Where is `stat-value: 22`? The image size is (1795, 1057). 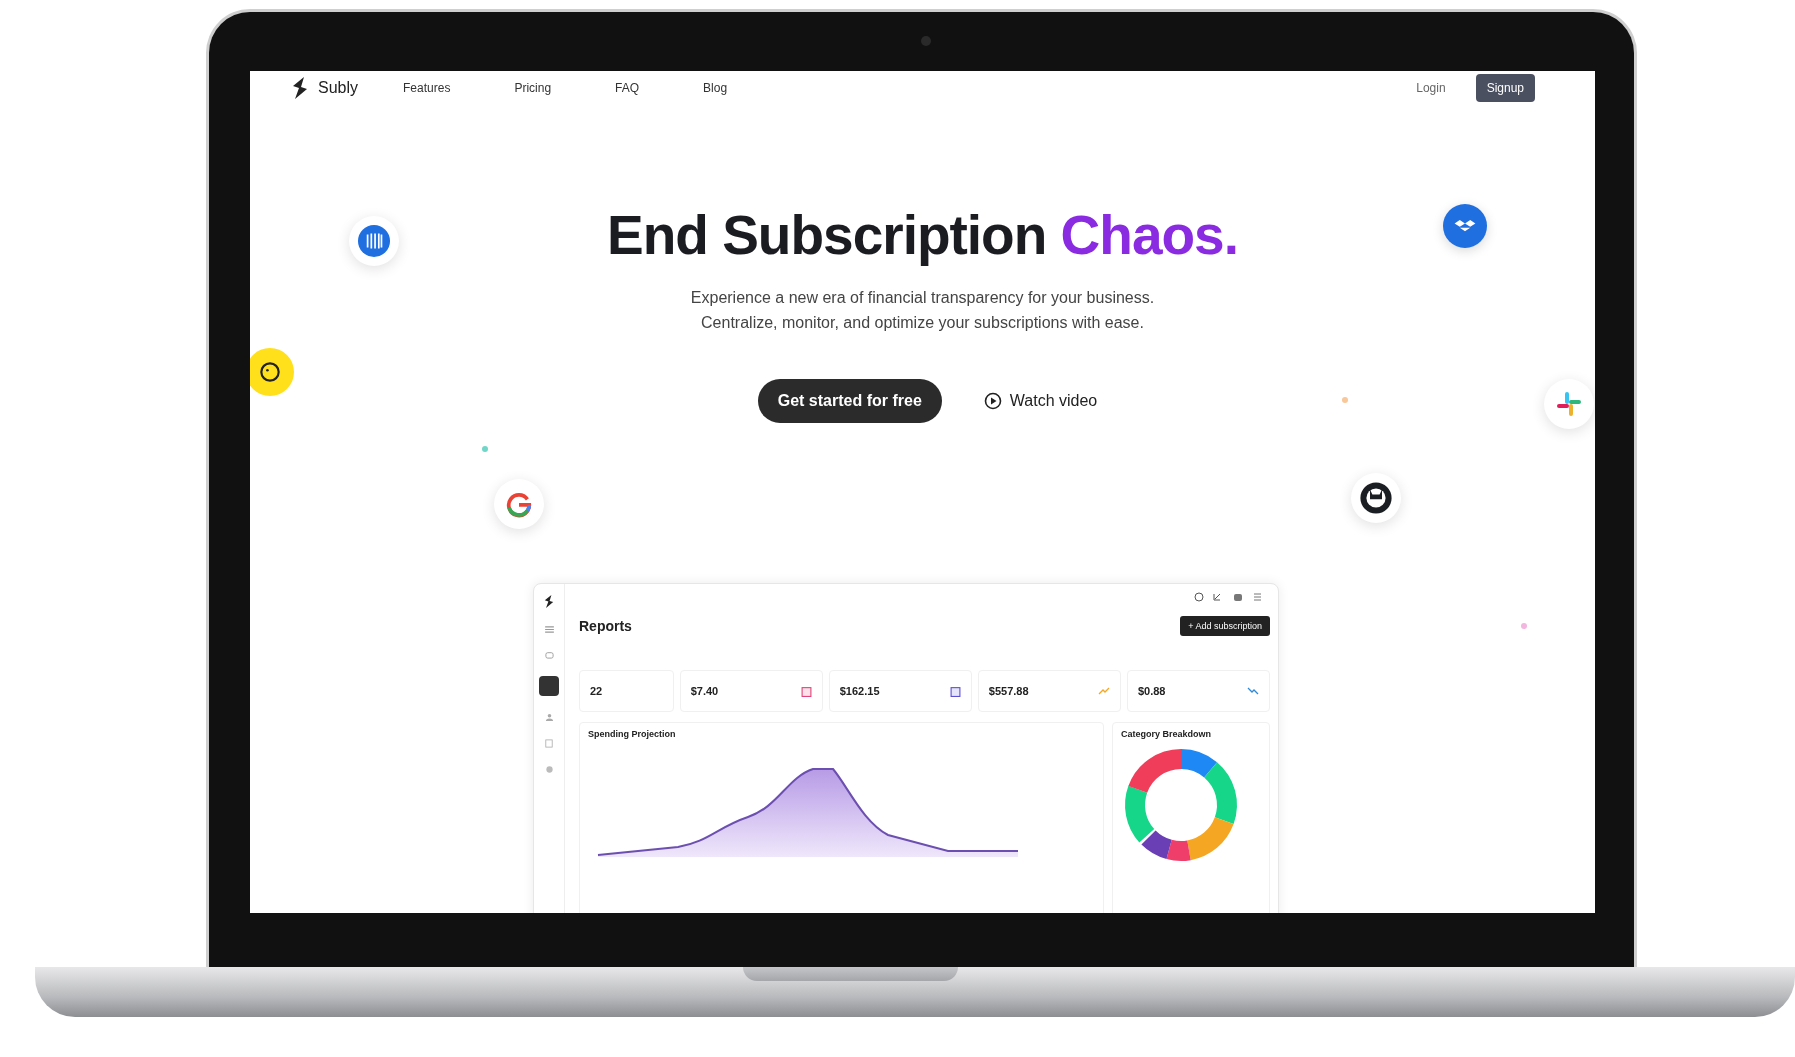
stat-value: 22 is located at coordinates (596, 691).